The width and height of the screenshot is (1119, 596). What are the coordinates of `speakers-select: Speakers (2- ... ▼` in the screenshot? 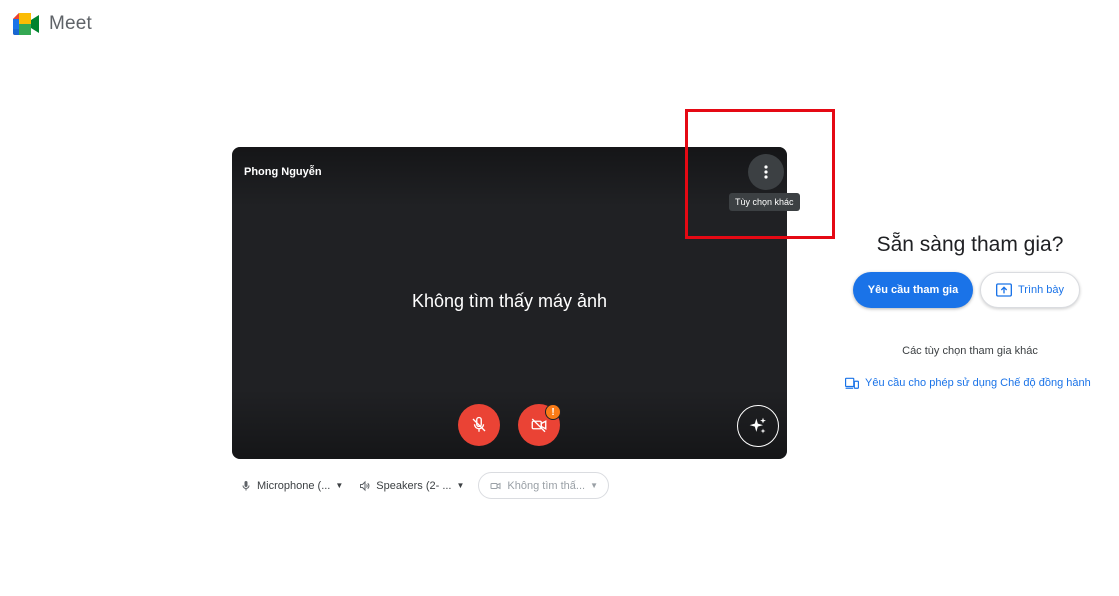 It's located at (411, 485).